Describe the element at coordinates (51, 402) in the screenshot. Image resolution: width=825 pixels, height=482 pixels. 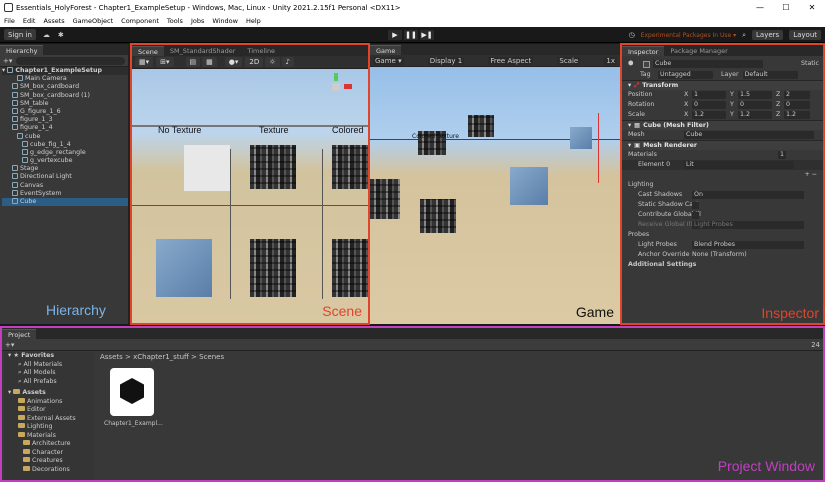
I see `asset-folder-item: Animations` at that location.